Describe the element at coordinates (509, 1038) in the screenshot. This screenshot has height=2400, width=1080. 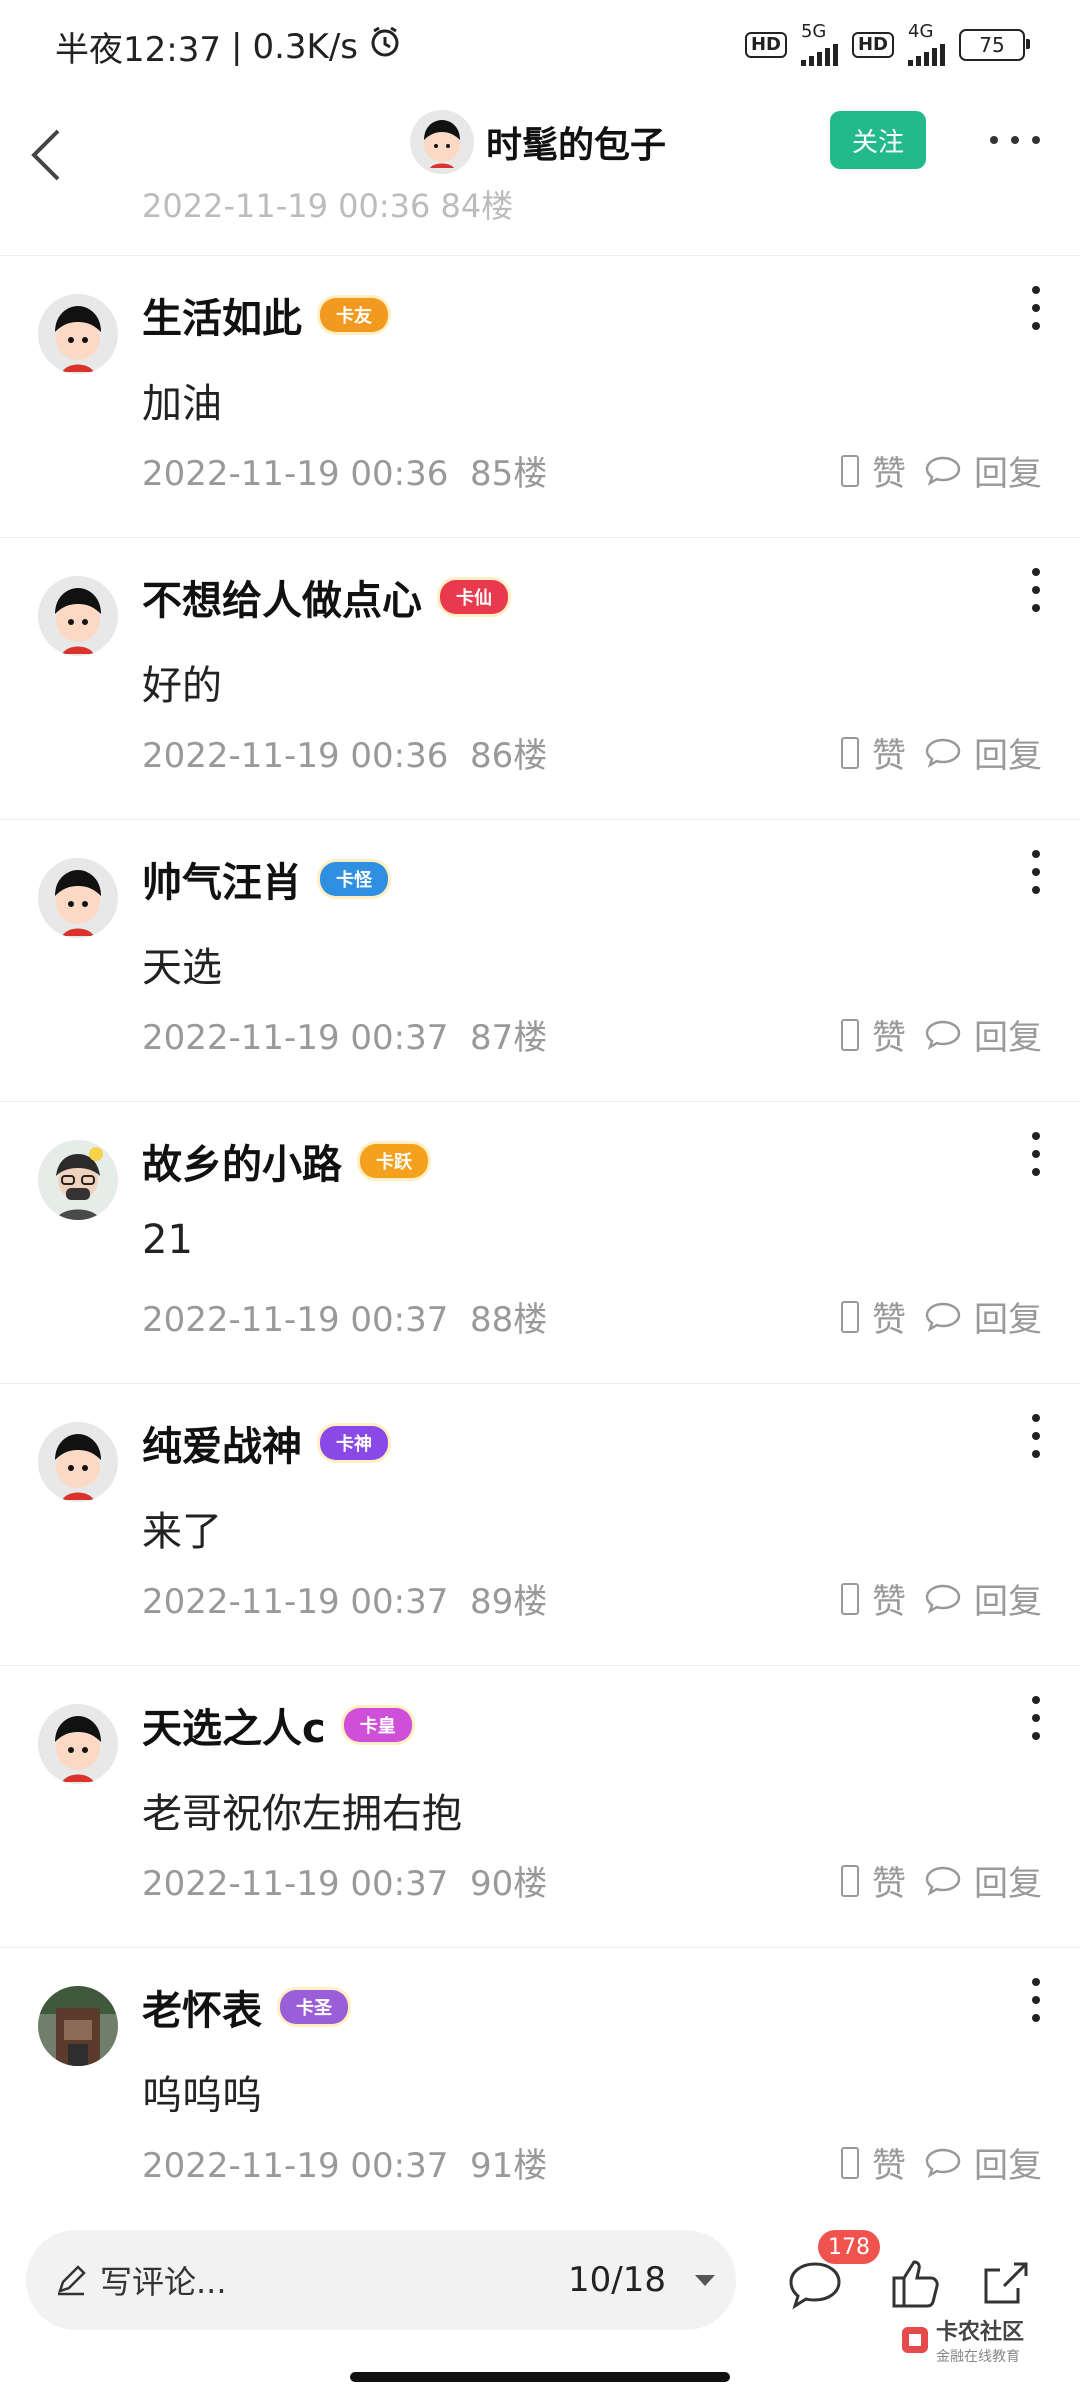
I see `floor-number: 87楼` at that location.